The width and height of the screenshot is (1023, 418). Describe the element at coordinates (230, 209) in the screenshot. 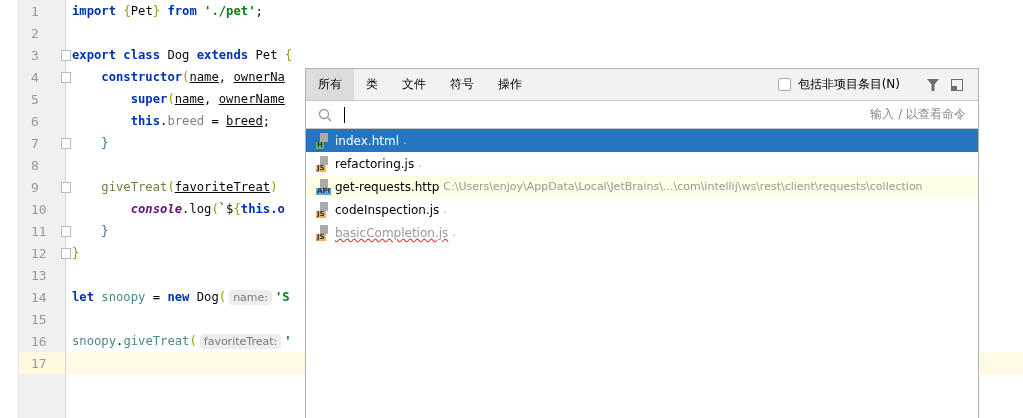

I see `code-token: $` at that location.